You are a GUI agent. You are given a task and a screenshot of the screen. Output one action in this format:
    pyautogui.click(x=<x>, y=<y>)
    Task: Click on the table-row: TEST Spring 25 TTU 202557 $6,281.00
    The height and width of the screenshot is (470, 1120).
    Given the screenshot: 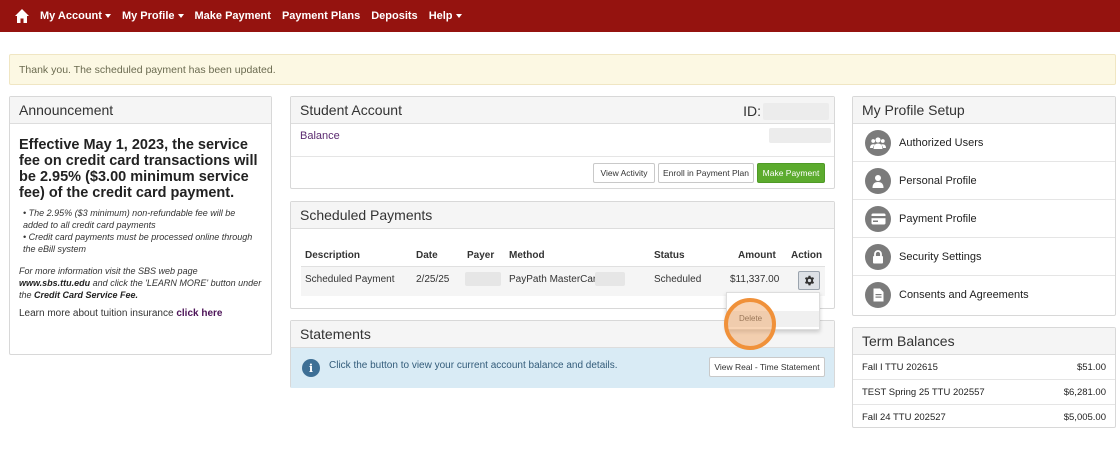 What is the action you would take?
    pyautogui.click(x=984, y=392)
    